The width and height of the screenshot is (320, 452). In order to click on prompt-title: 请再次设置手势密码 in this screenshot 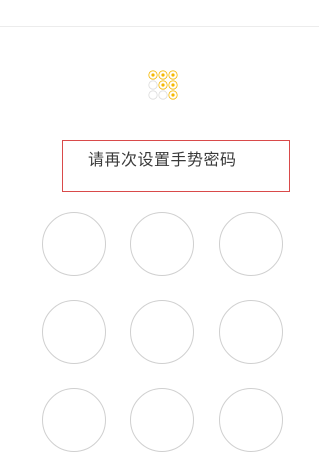, I will do `click(162, 159)`.